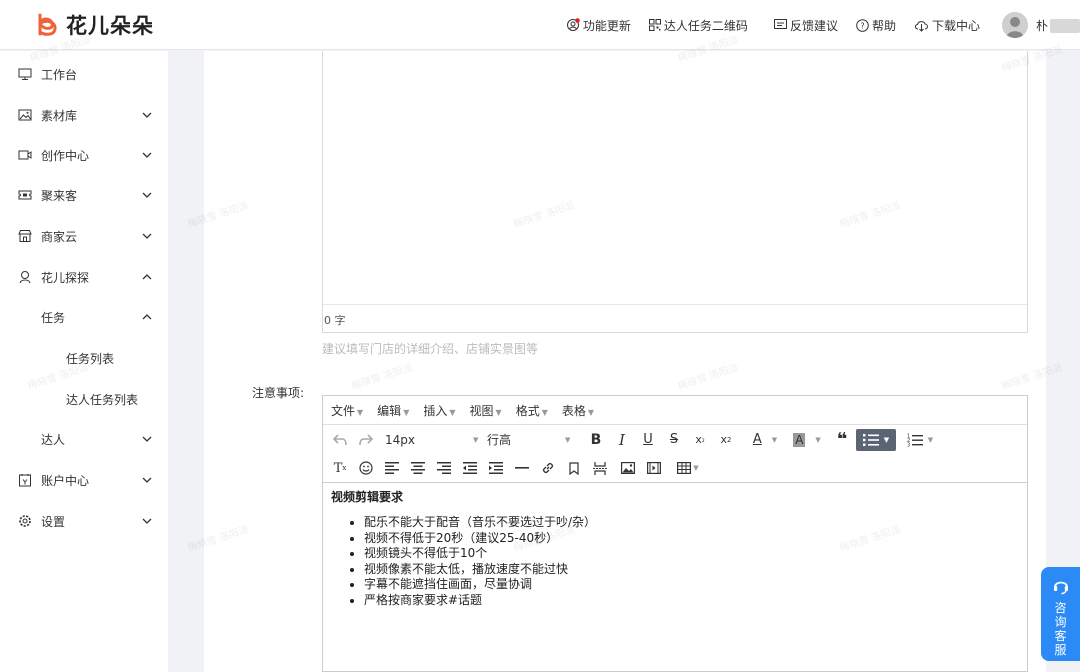 The image size is (1080, 672). What do you see at coordinates (688, 468) in the screenshot?
I see `insert-table-icon: ▼` at bounding box center [688, 468].